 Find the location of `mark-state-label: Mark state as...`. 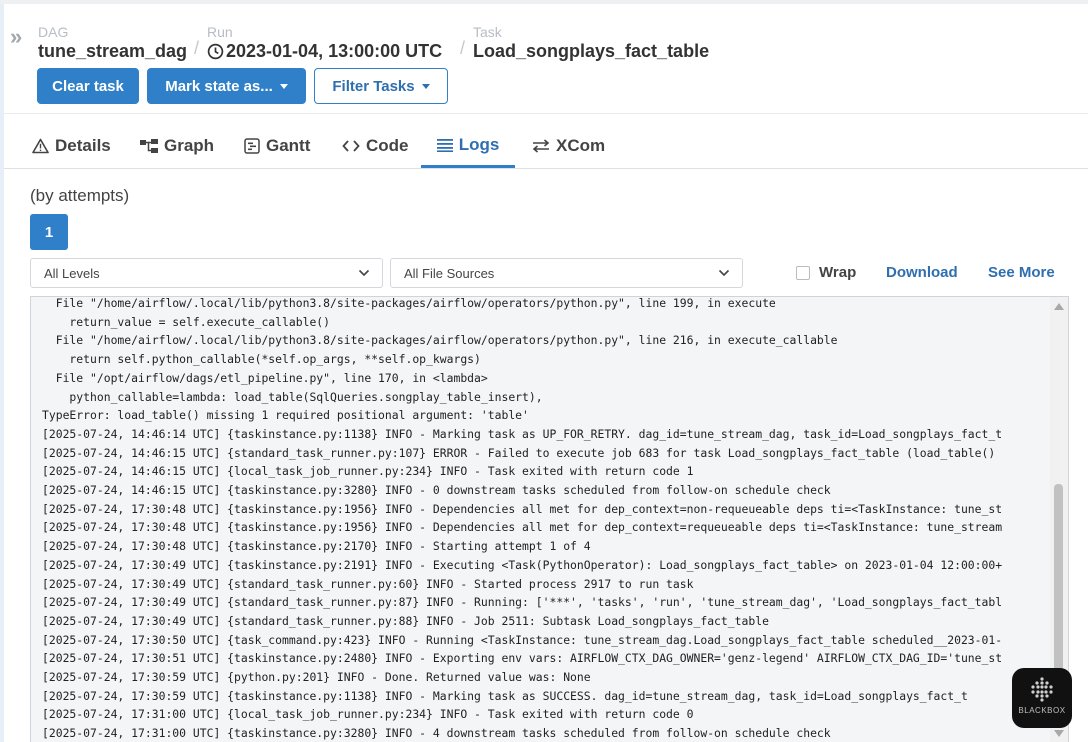

mark-state-label: Mark state as... is located at coordinates (219, 86).